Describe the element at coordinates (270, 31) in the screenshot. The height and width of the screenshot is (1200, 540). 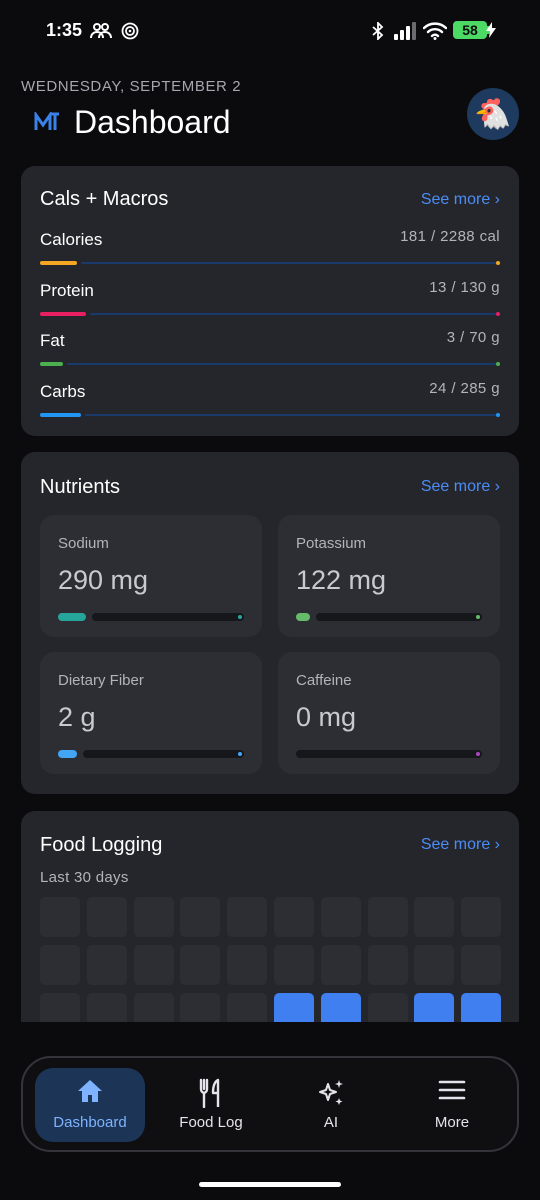
I see `status-bar: 1:35 58` at that location.